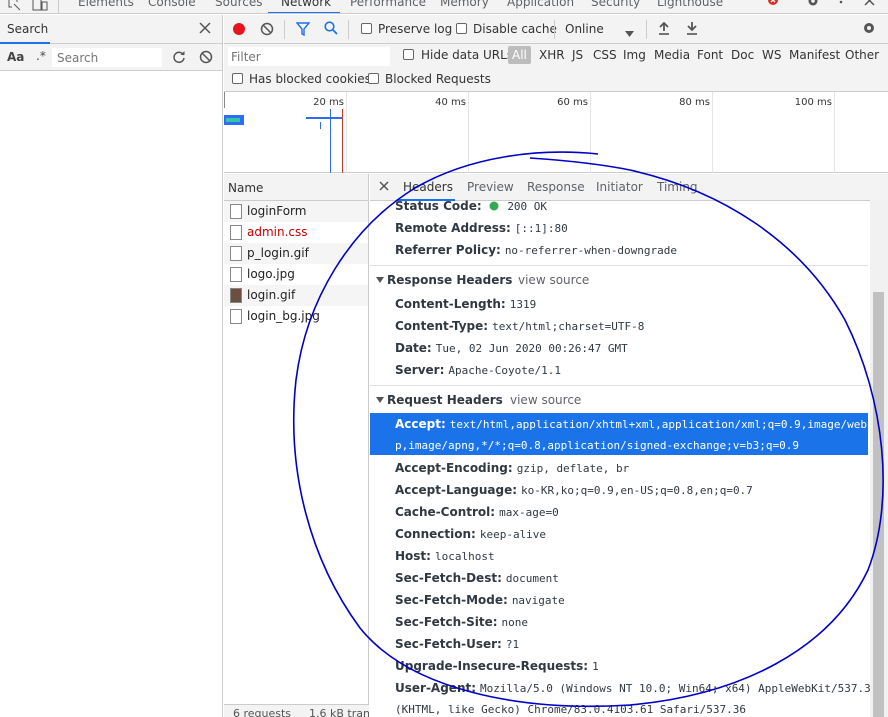 The height and width of the screenshot is (717, 888). Describe the element at coordinates (773, 5) in the screenshot. I see `error-count-icon` at that location.